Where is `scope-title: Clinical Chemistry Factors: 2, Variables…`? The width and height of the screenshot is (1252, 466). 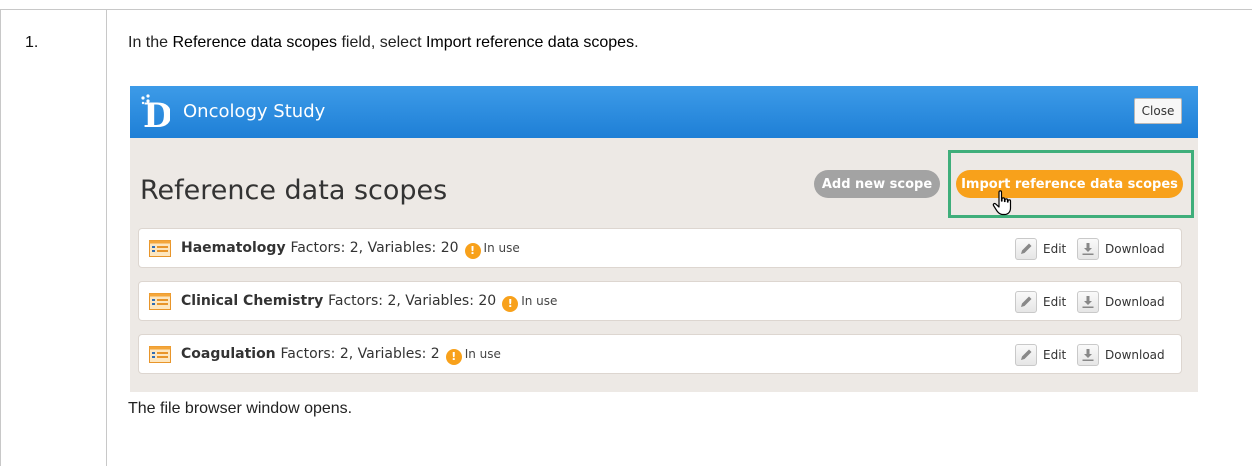 scope-title: Clinical Chemistry Factors: 2, Variables… is located at coordinates (369, 302).